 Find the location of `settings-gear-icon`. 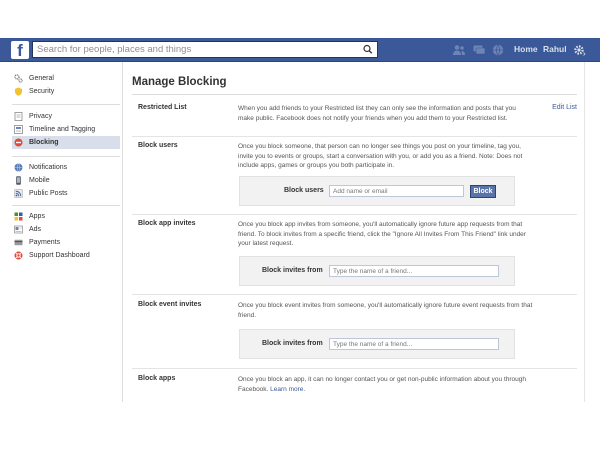

settings-gear-icon is located at coordinates (579, 50).